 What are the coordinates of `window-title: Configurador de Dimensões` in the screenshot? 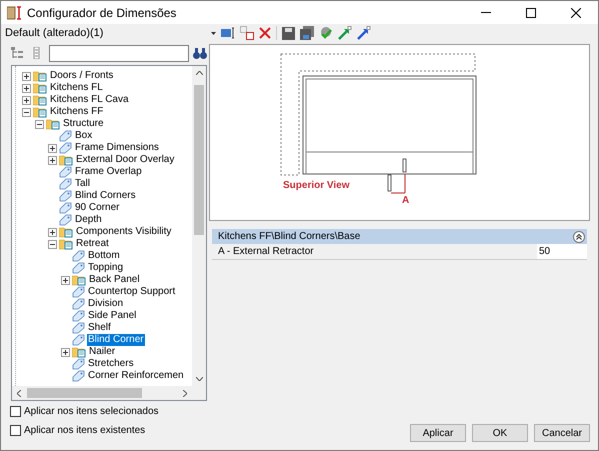 It's located at (101, 13).